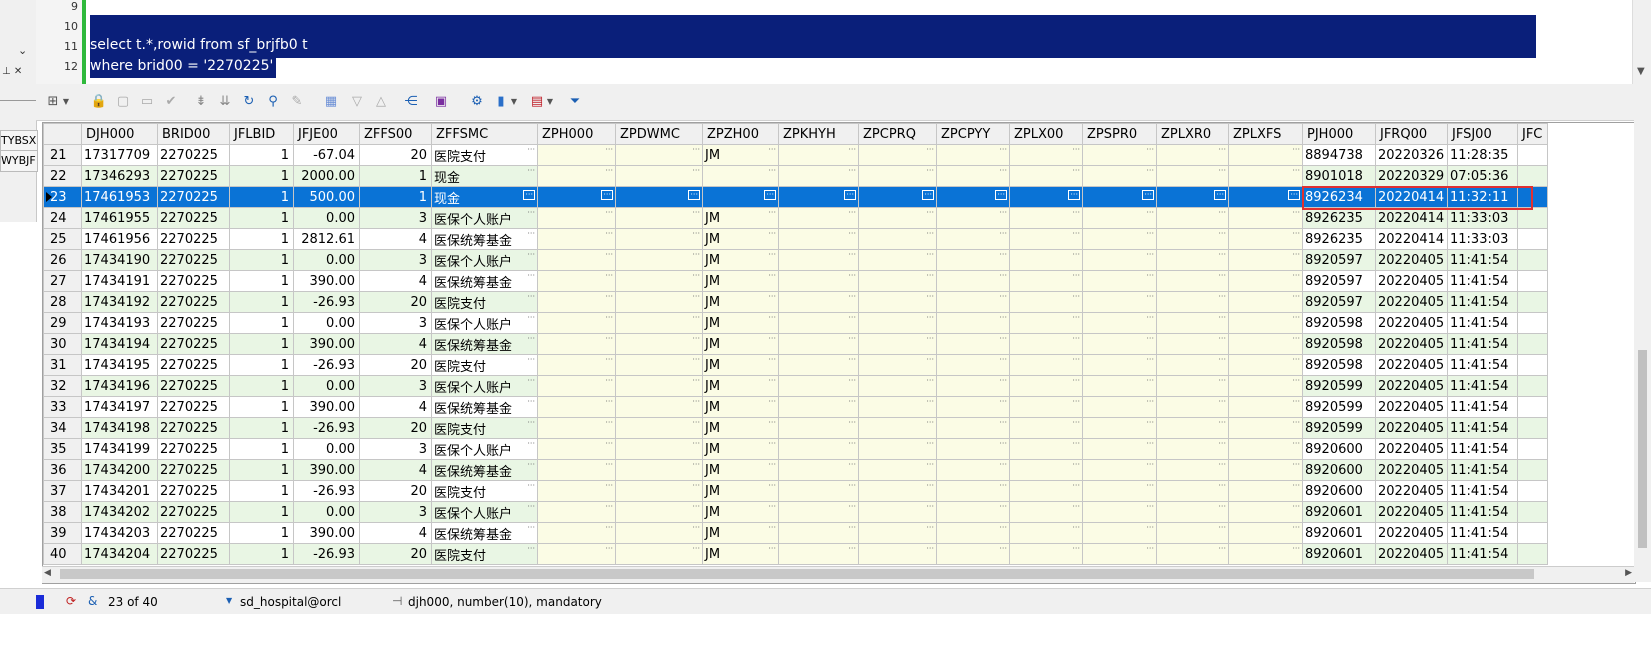 This screenshot has height=650, width=1651. Describe the element at coordinates (19, 141) in the screenshot. I see `dock-item-tybsx: TYBSX` at that location.